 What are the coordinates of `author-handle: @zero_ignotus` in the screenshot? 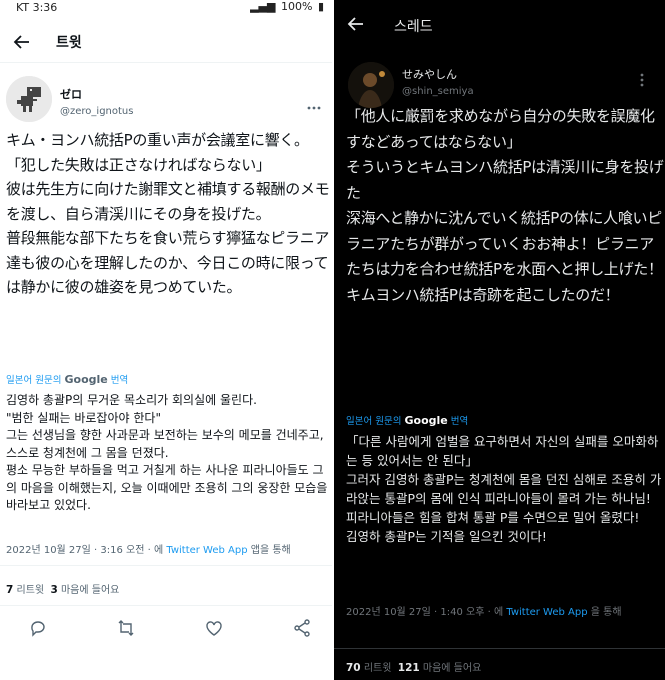 It's located at (96, 111).